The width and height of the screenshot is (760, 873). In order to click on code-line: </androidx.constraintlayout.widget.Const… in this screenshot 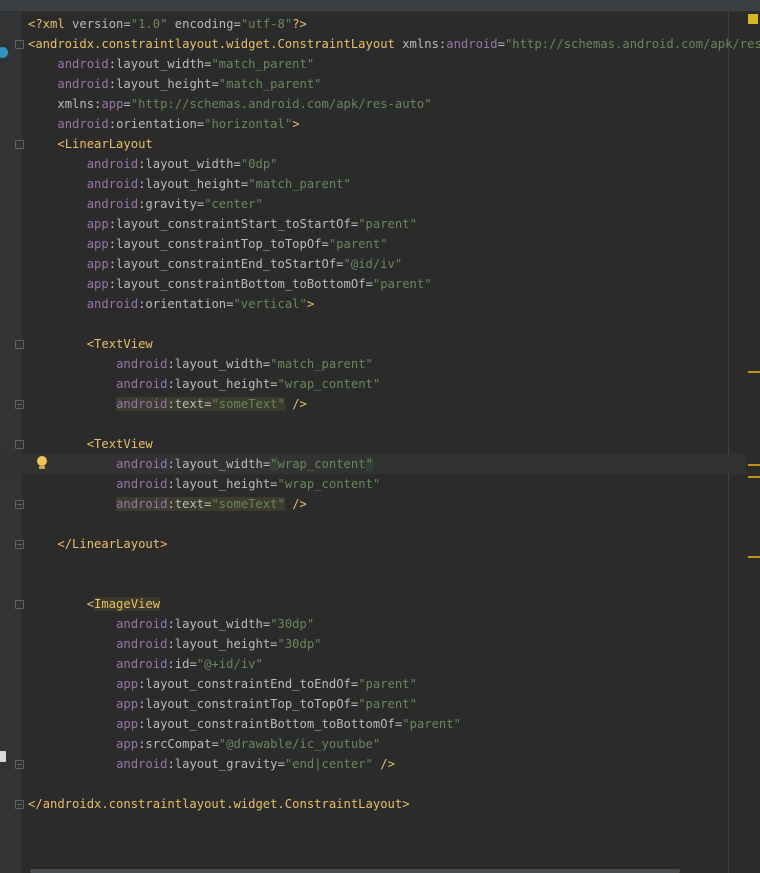, I will do `click(373, 804)`.